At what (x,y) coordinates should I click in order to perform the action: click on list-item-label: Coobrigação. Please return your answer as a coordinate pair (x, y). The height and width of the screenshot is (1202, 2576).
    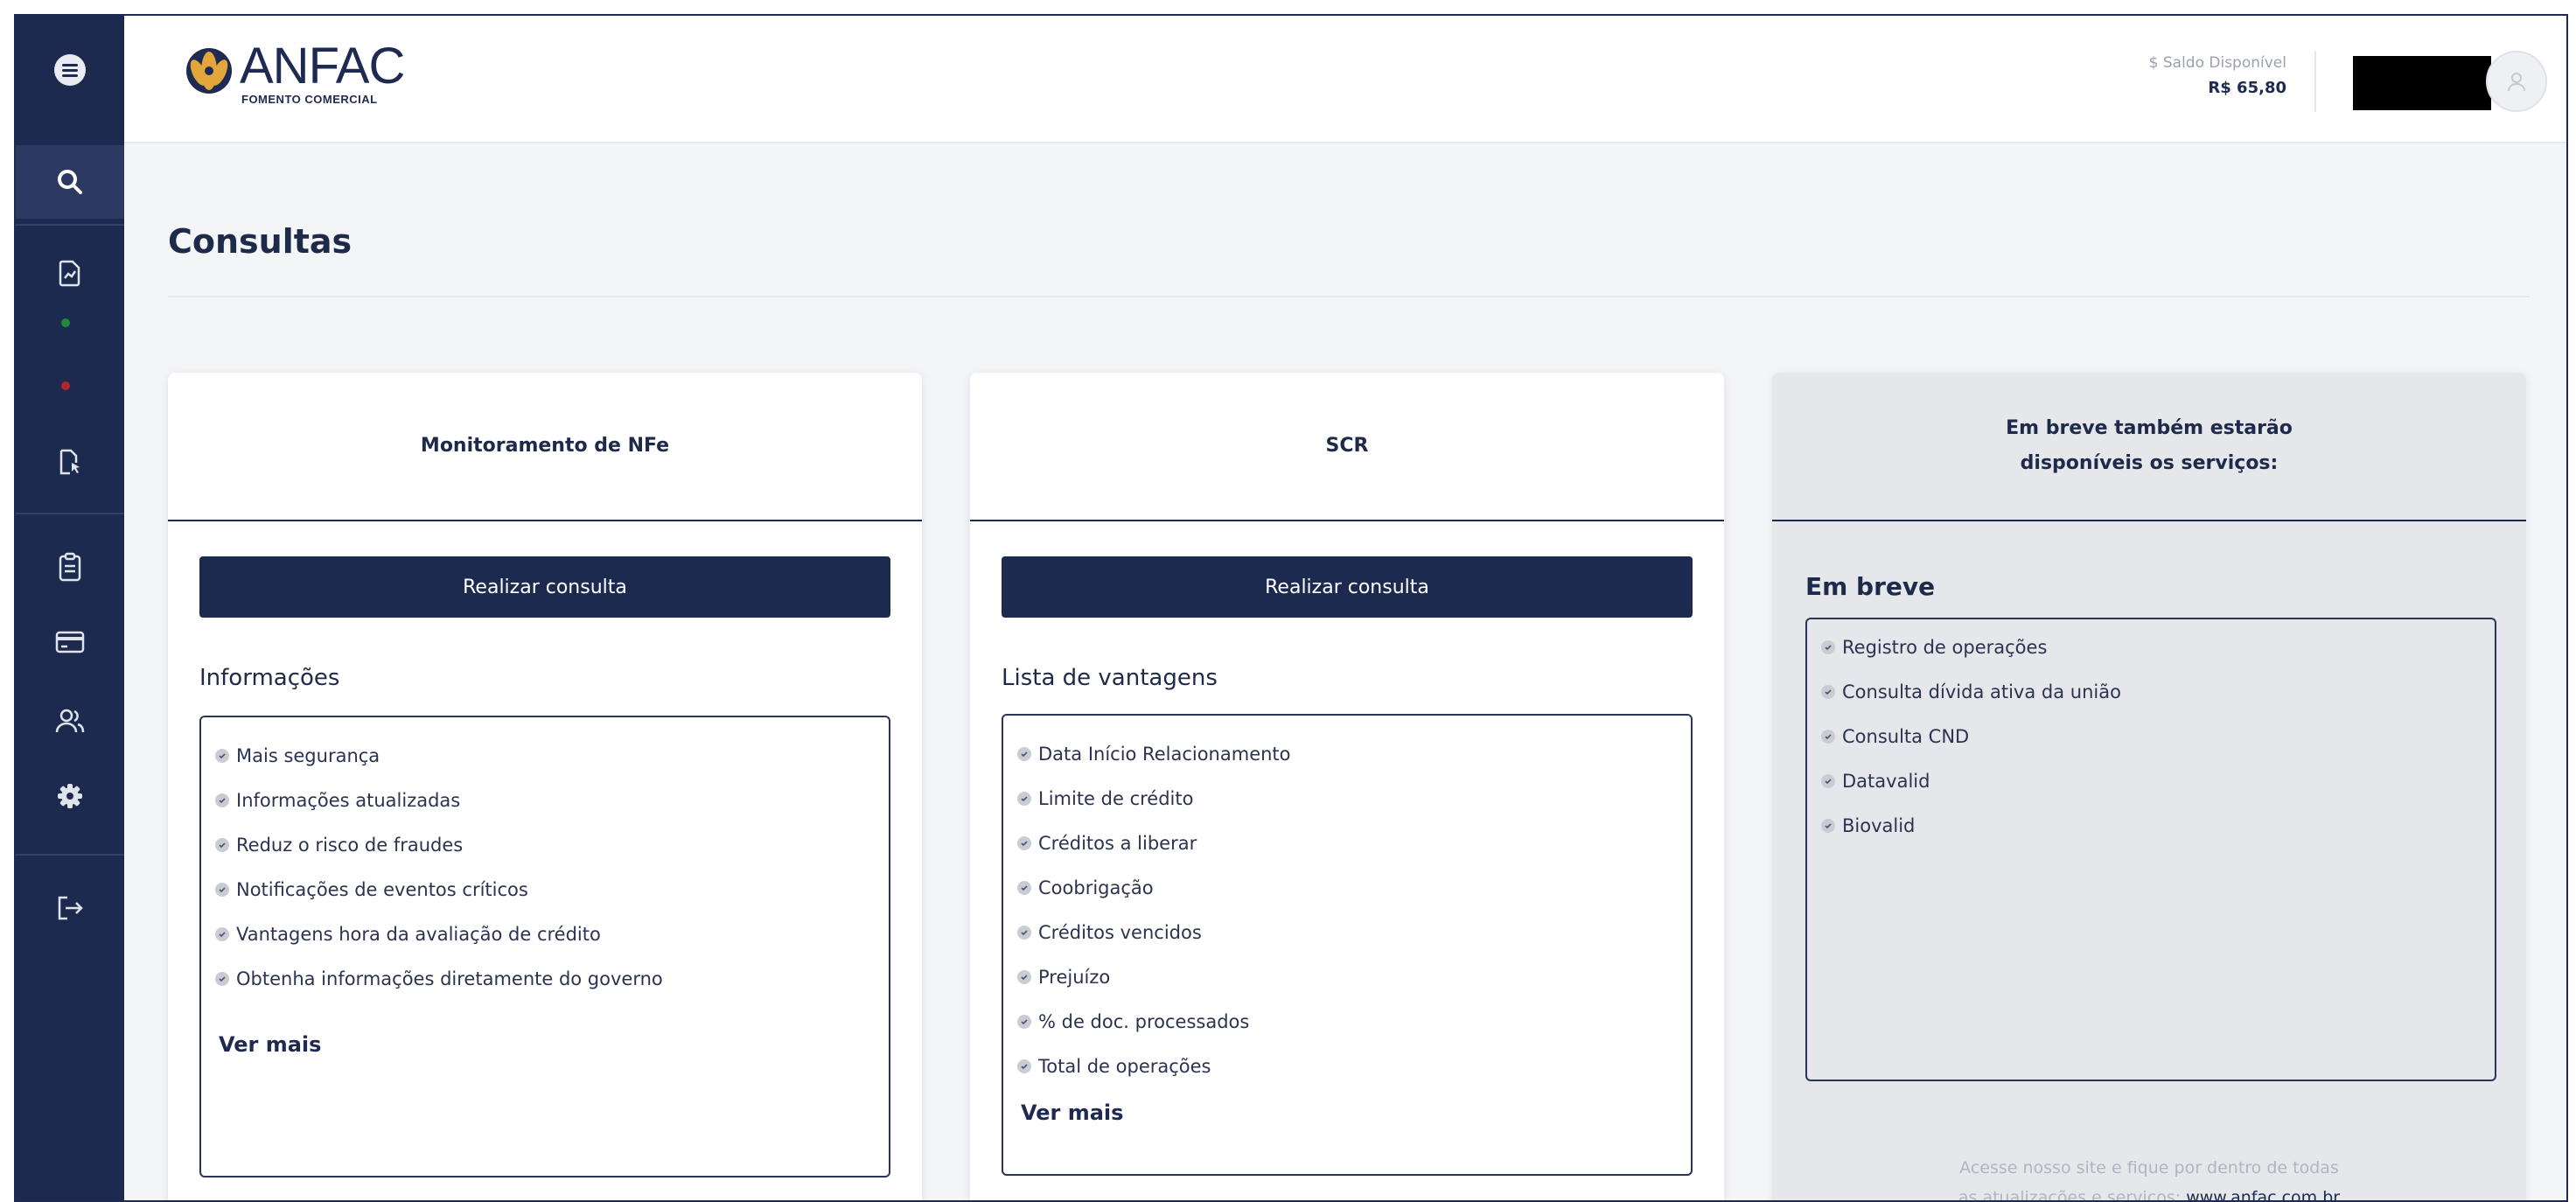
    Looking at the image, I should click on (1096, 887).